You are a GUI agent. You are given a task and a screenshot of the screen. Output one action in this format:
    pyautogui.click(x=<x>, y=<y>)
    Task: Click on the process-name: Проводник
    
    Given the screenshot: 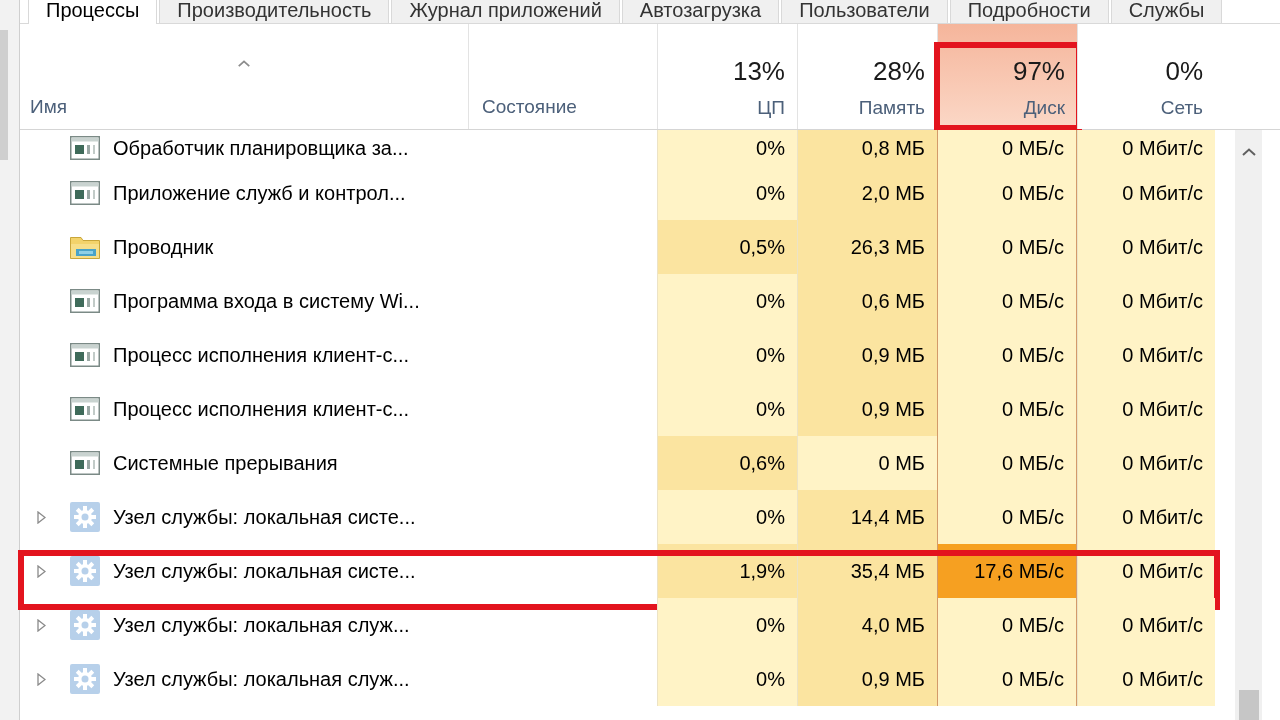 What is the action you would take?
    pyautogui.click(x=163, y=247)
    